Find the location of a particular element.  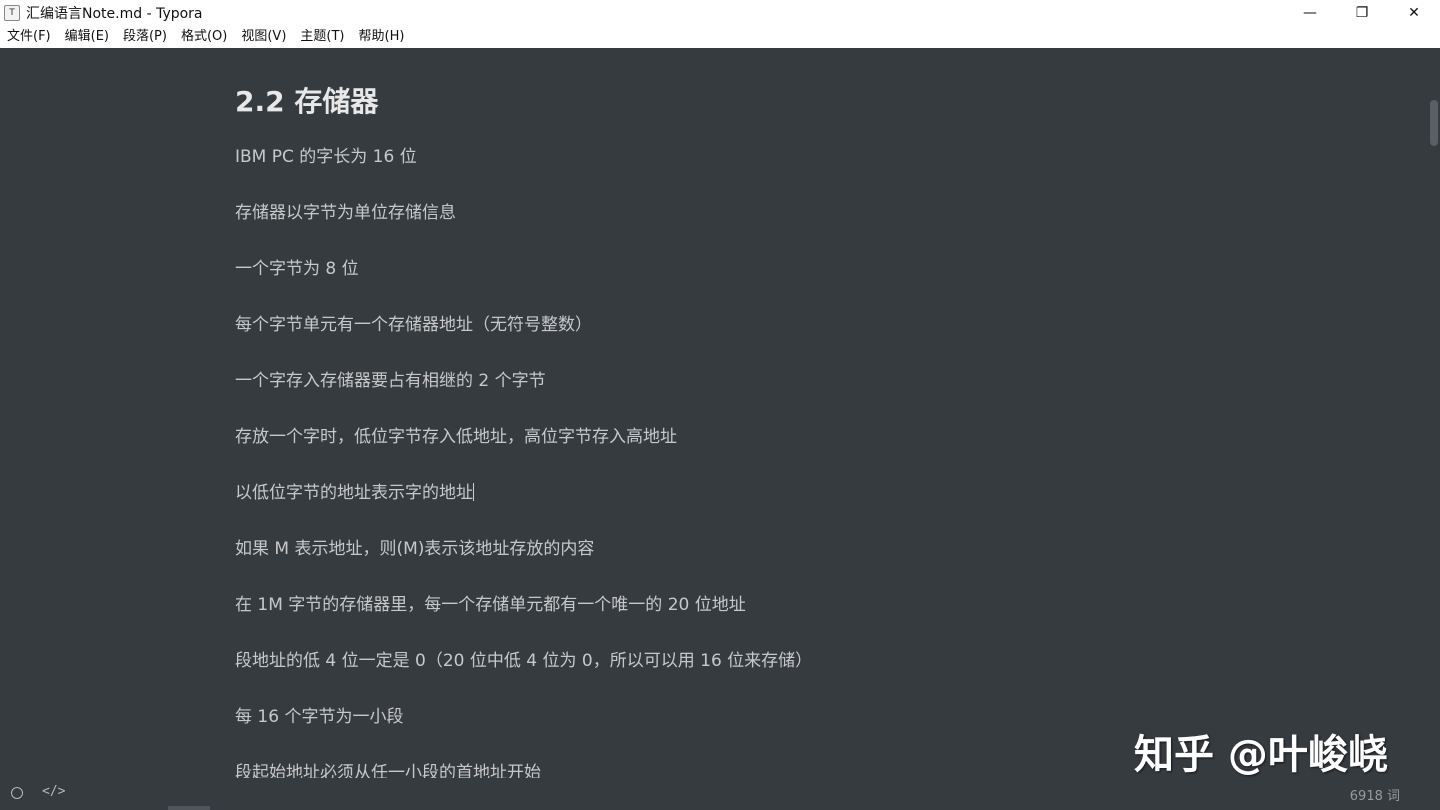

paragraph: 一个字存入存储器要占有相继的 2 个字节 is located at coordinates (390, 378).